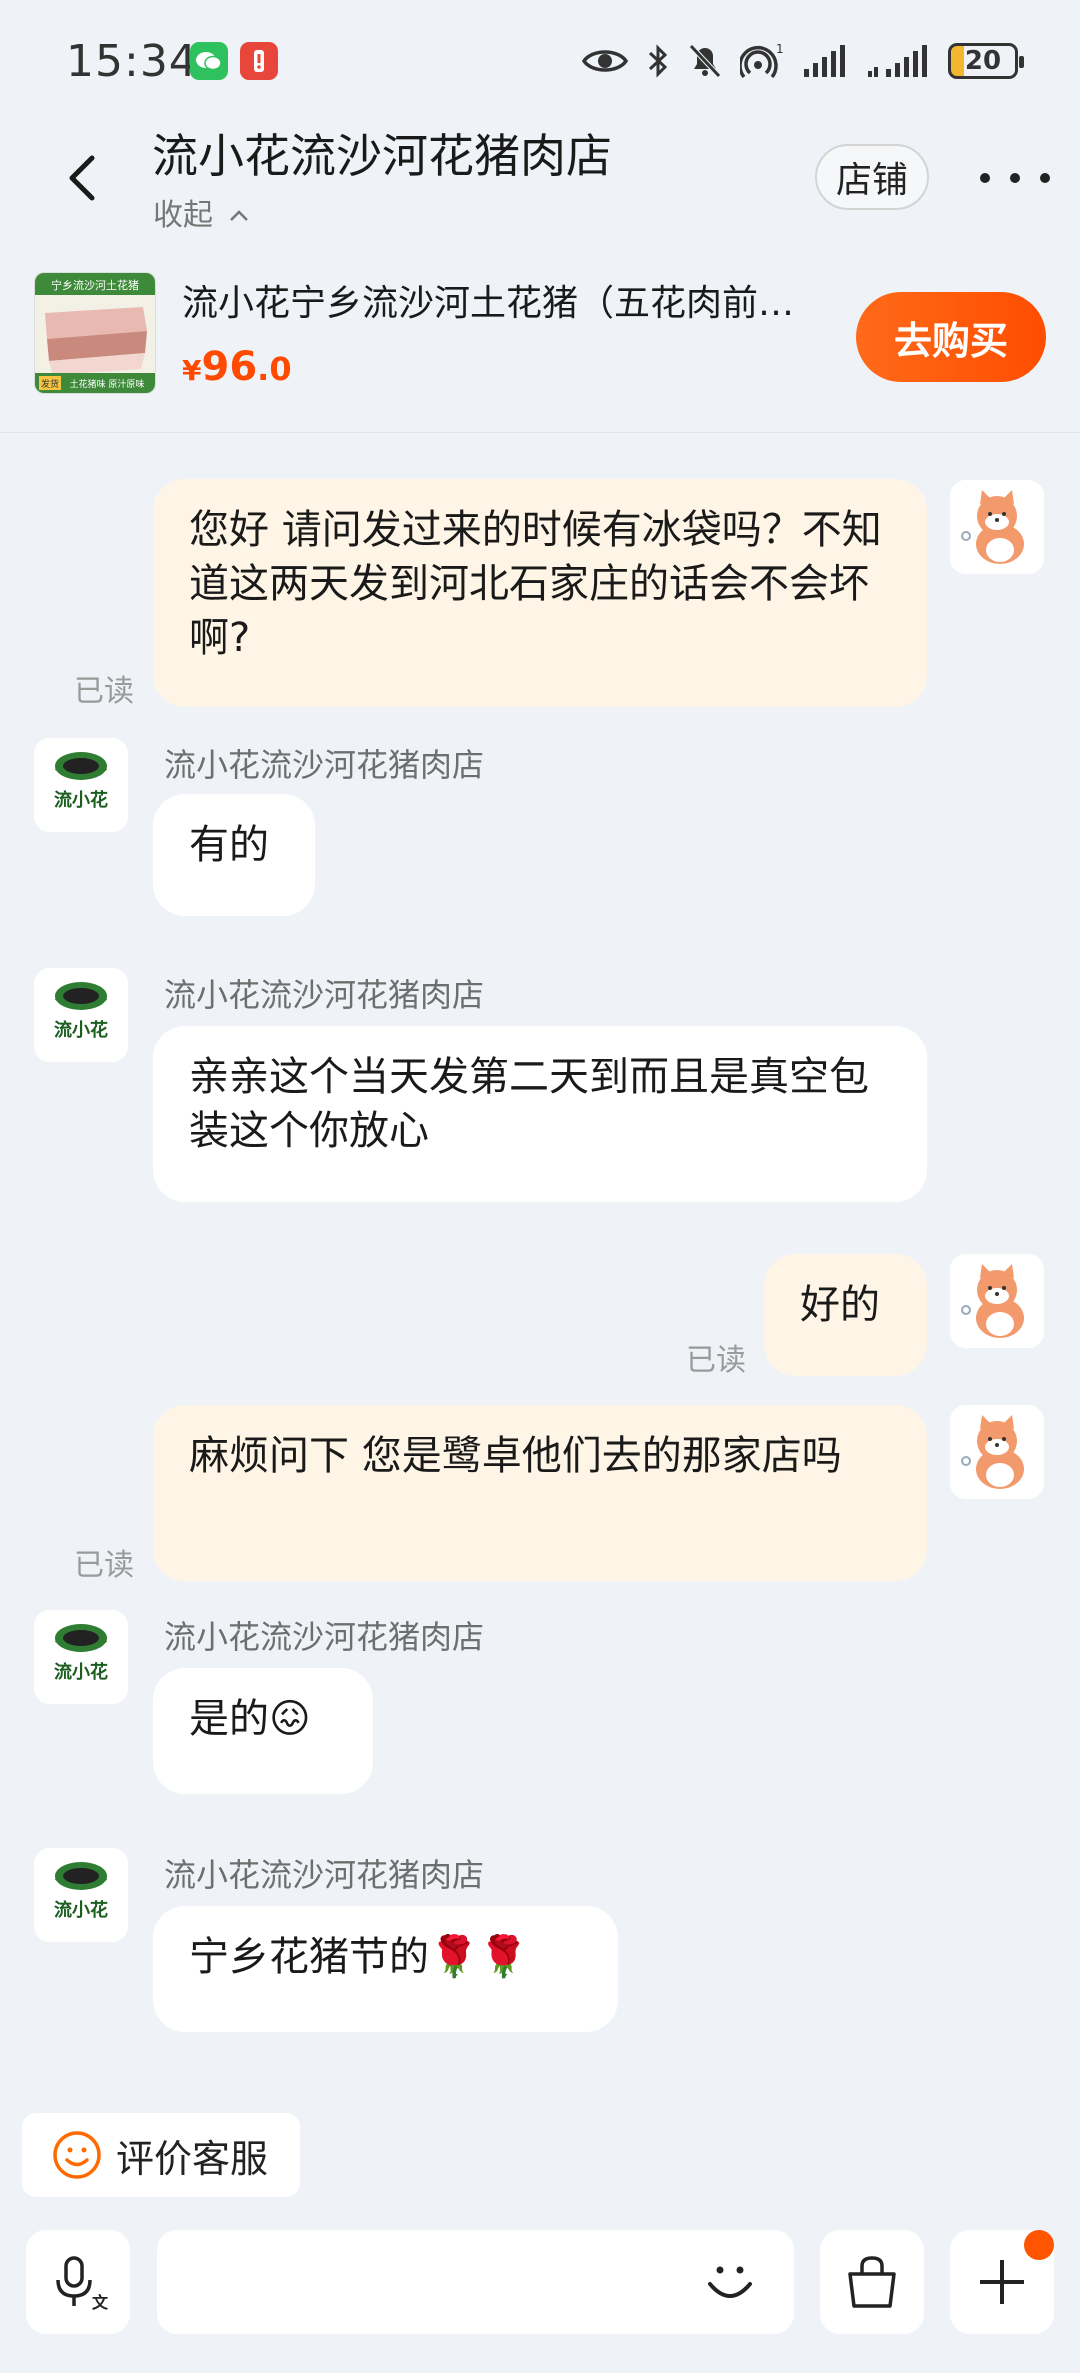 The height and width of the screenshot is (2373, 1080). I want to click on notification-dot, so click(1039, 2245).